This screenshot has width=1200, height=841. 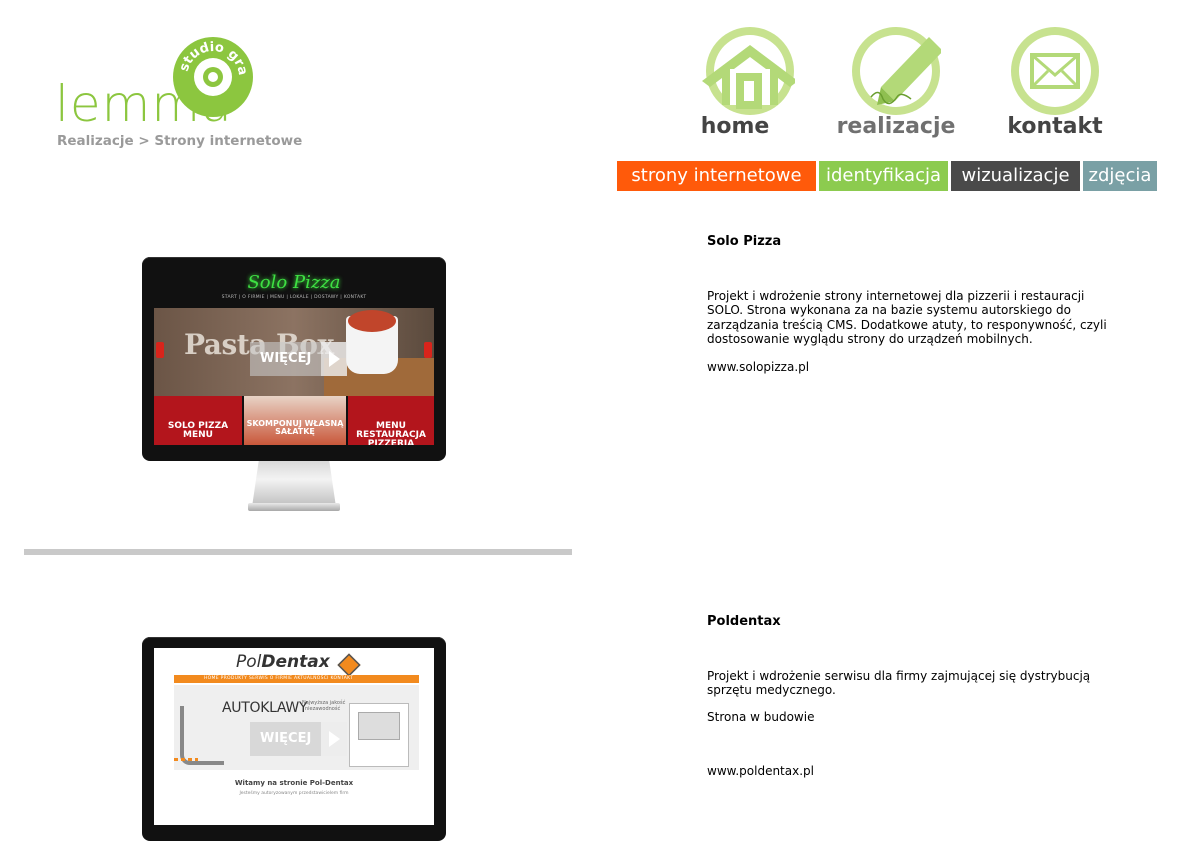 I want to click on nav-kontakt-label: kontakt, so click(x=1055, y=126).